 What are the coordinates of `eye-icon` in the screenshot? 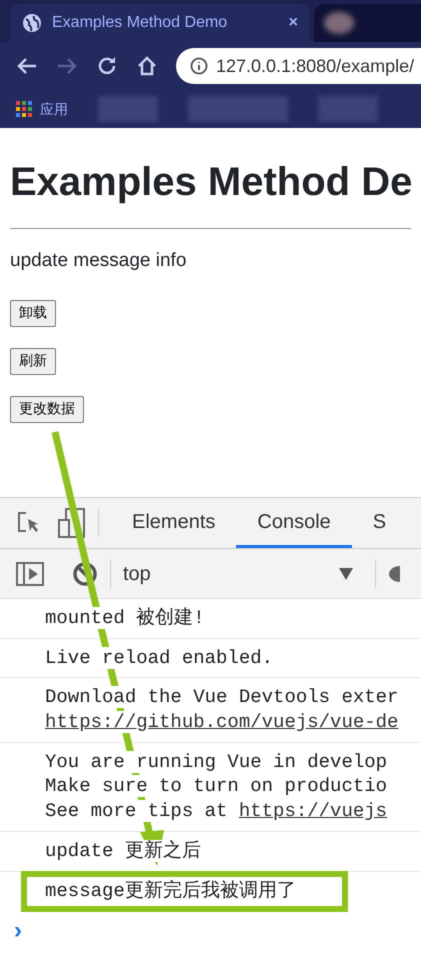 It's located at (394, 573).